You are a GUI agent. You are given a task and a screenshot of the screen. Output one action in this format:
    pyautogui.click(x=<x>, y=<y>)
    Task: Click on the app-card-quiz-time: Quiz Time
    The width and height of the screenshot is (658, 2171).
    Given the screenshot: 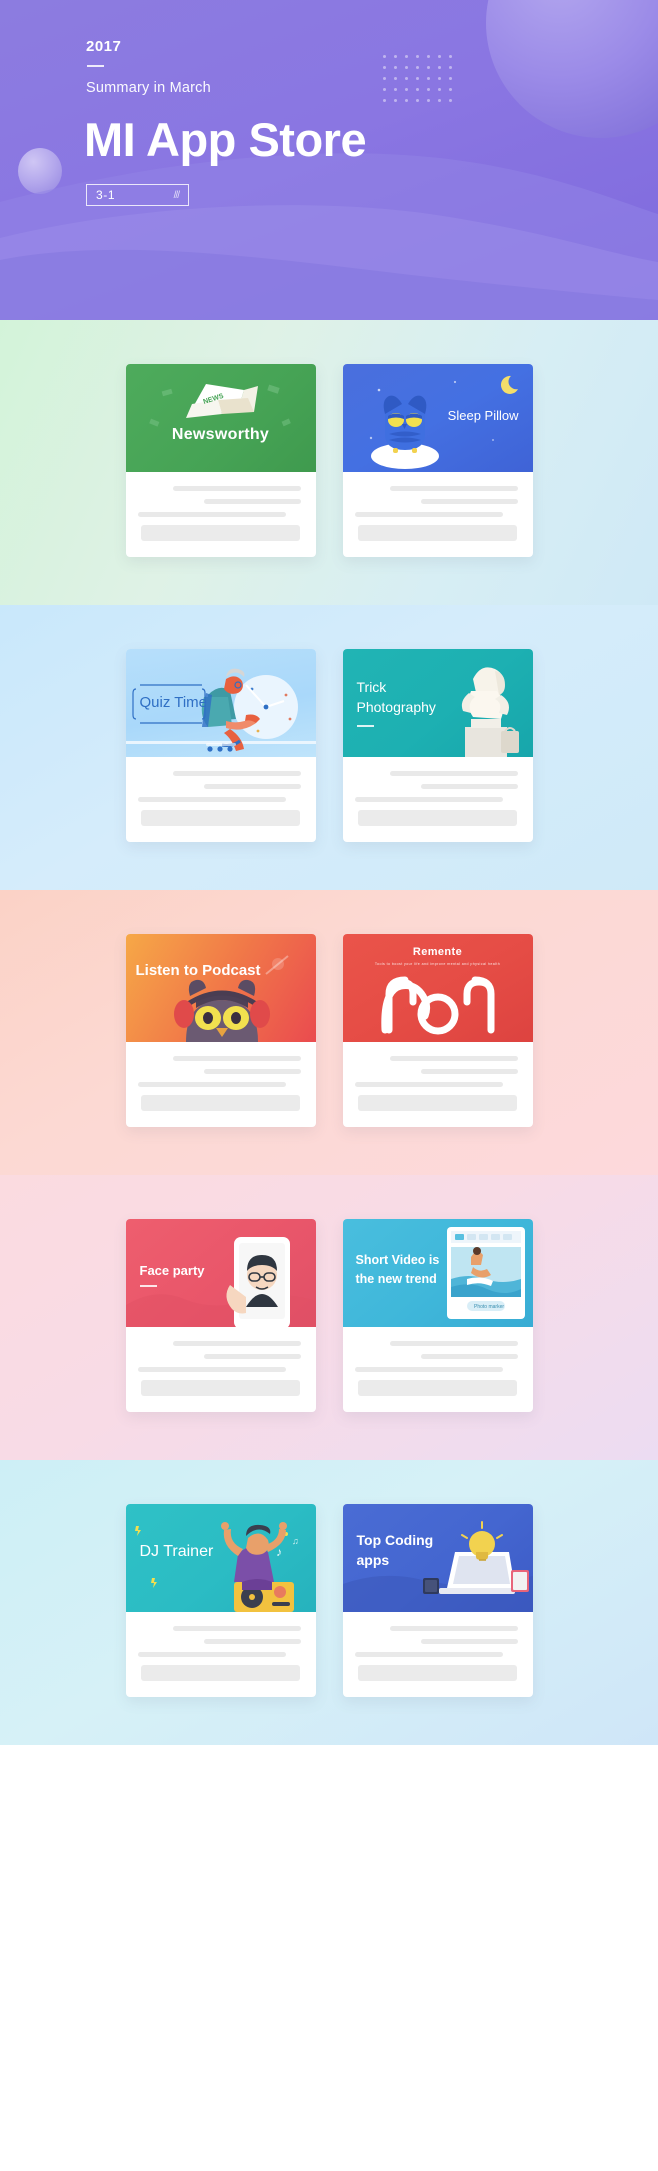 What is the action you would take?
    pyautogui.click(x=220, y=745)
    